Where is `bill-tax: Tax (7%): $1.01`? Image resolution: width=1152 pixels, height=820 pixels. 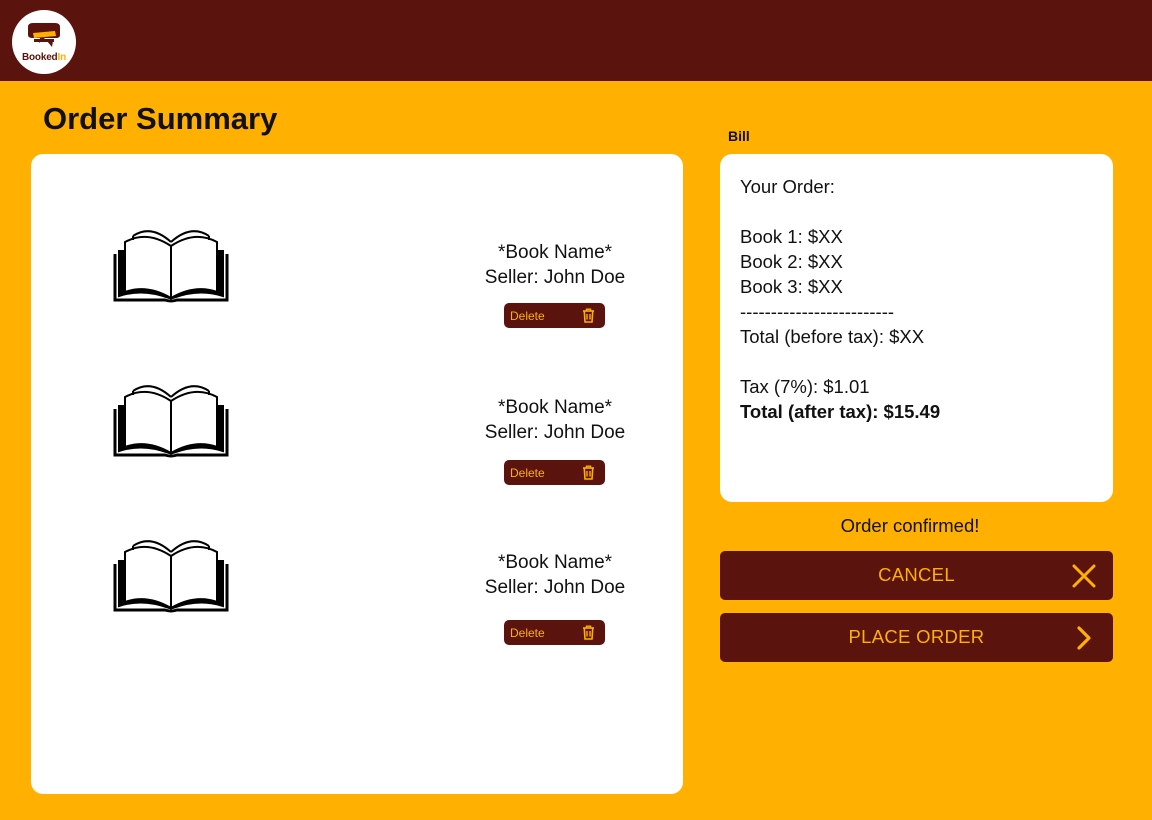 bill-tax: Tax (7%): $1.01 is located at coordinates (805, 386).